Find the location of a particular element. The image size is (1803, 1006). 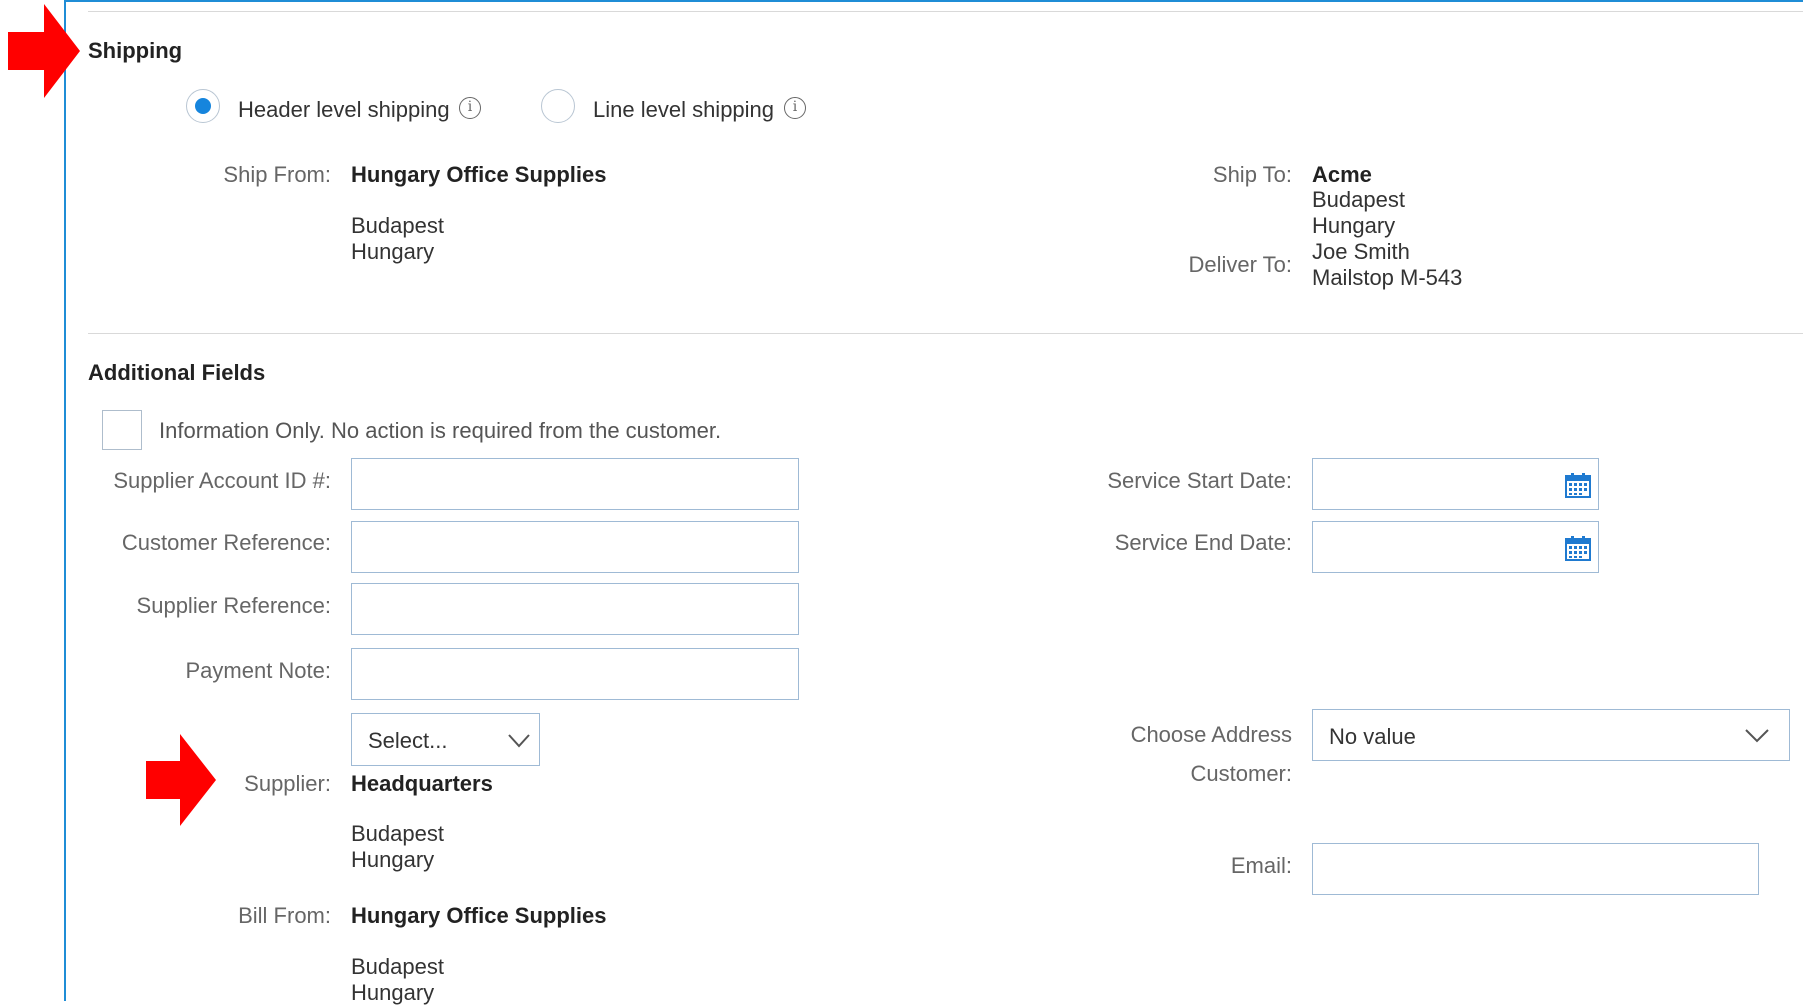

choose-address-customer-select: No value is located at coordinates (1551, 735).